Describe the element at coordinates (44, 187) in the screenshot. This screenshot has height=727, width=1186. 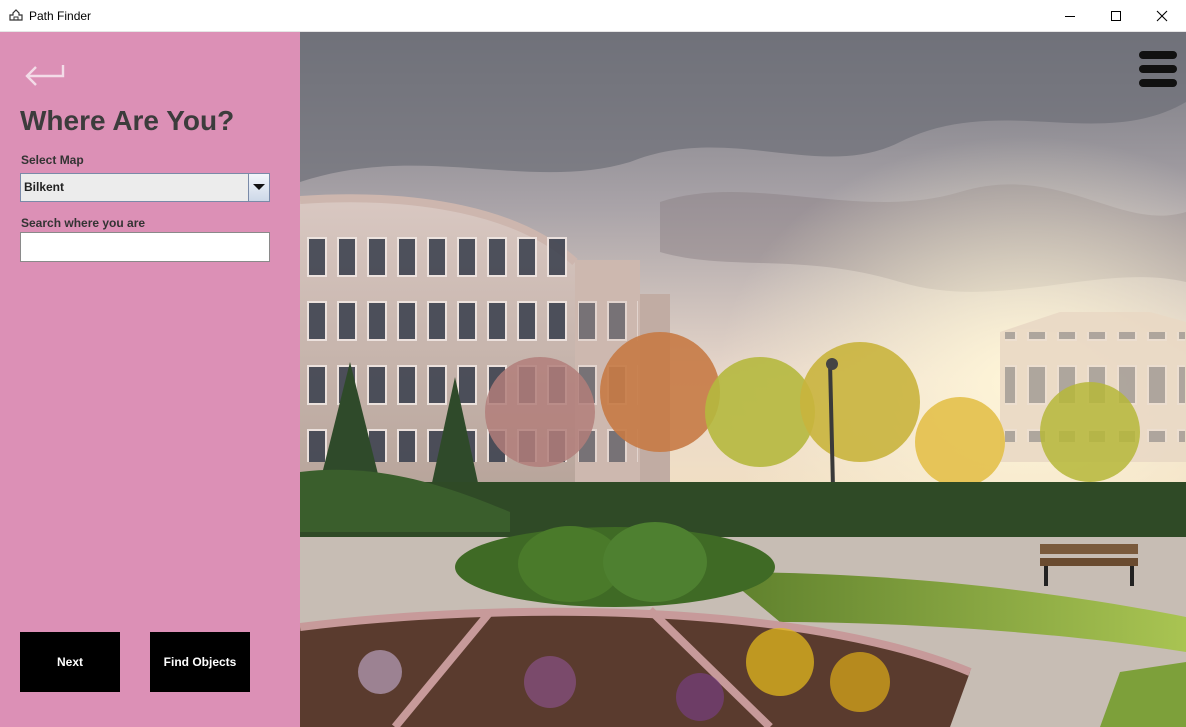
I see `map-select-value: Bilkent` at that location.